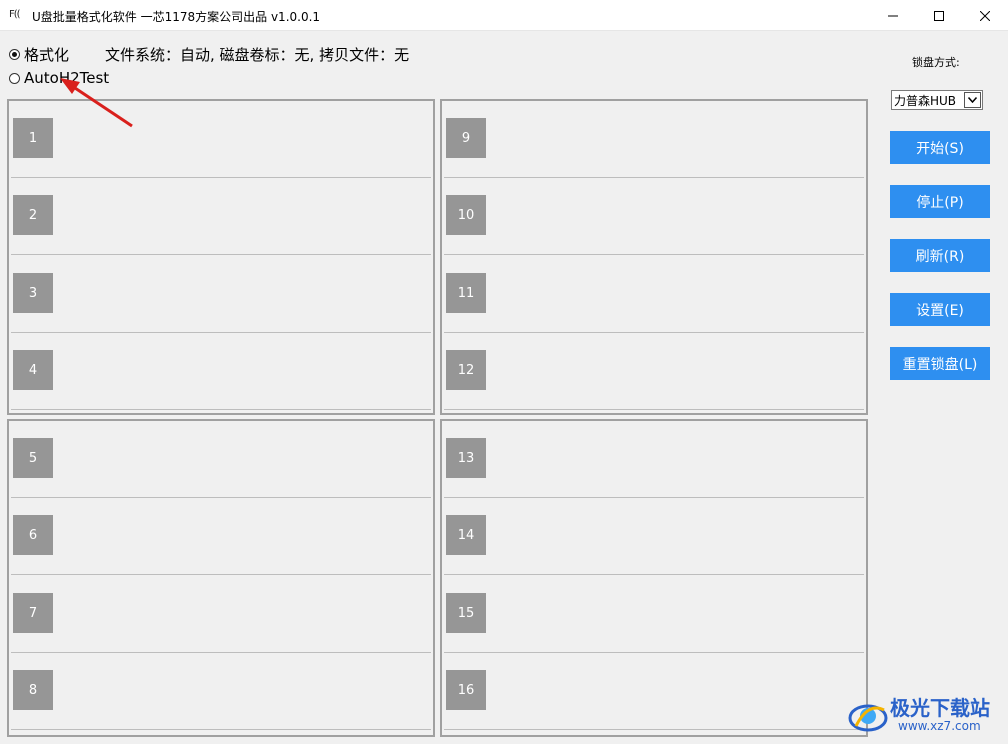 The height and width of the screenshot is (744, 1008). What do you see at coordinates (940, 255) in the screenshot?
I see `refresh-button: 刷新(R)` at bounding box center [940, 255].